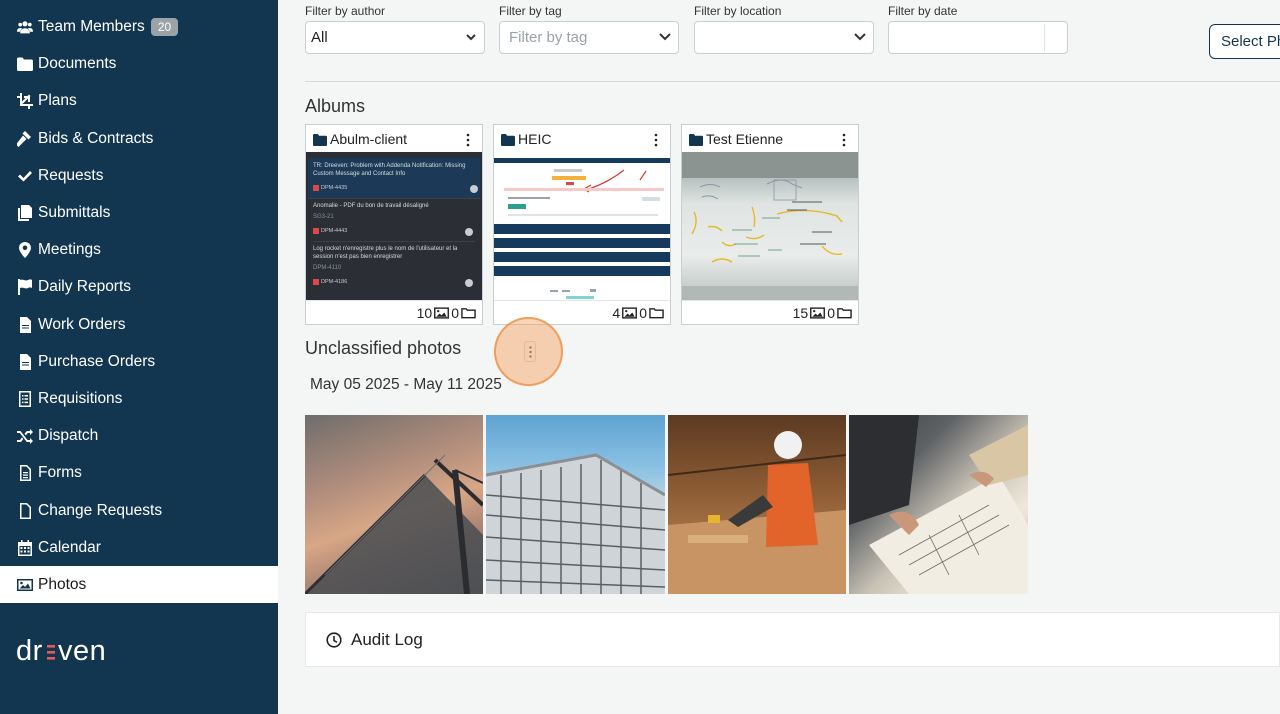 The height and width of the screenshot is (714, 1280). Describe the element at coordinates (139, 435) in the screenshot. I see `sidebar-item-dispatch: Dispatch` at that location.